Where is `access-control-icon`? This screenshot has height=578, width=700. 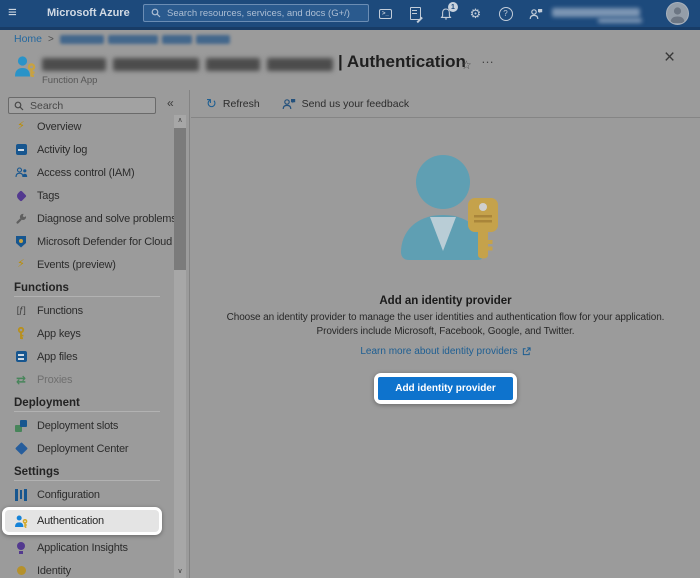 access-control-icon is located at coordinates (21, 173).